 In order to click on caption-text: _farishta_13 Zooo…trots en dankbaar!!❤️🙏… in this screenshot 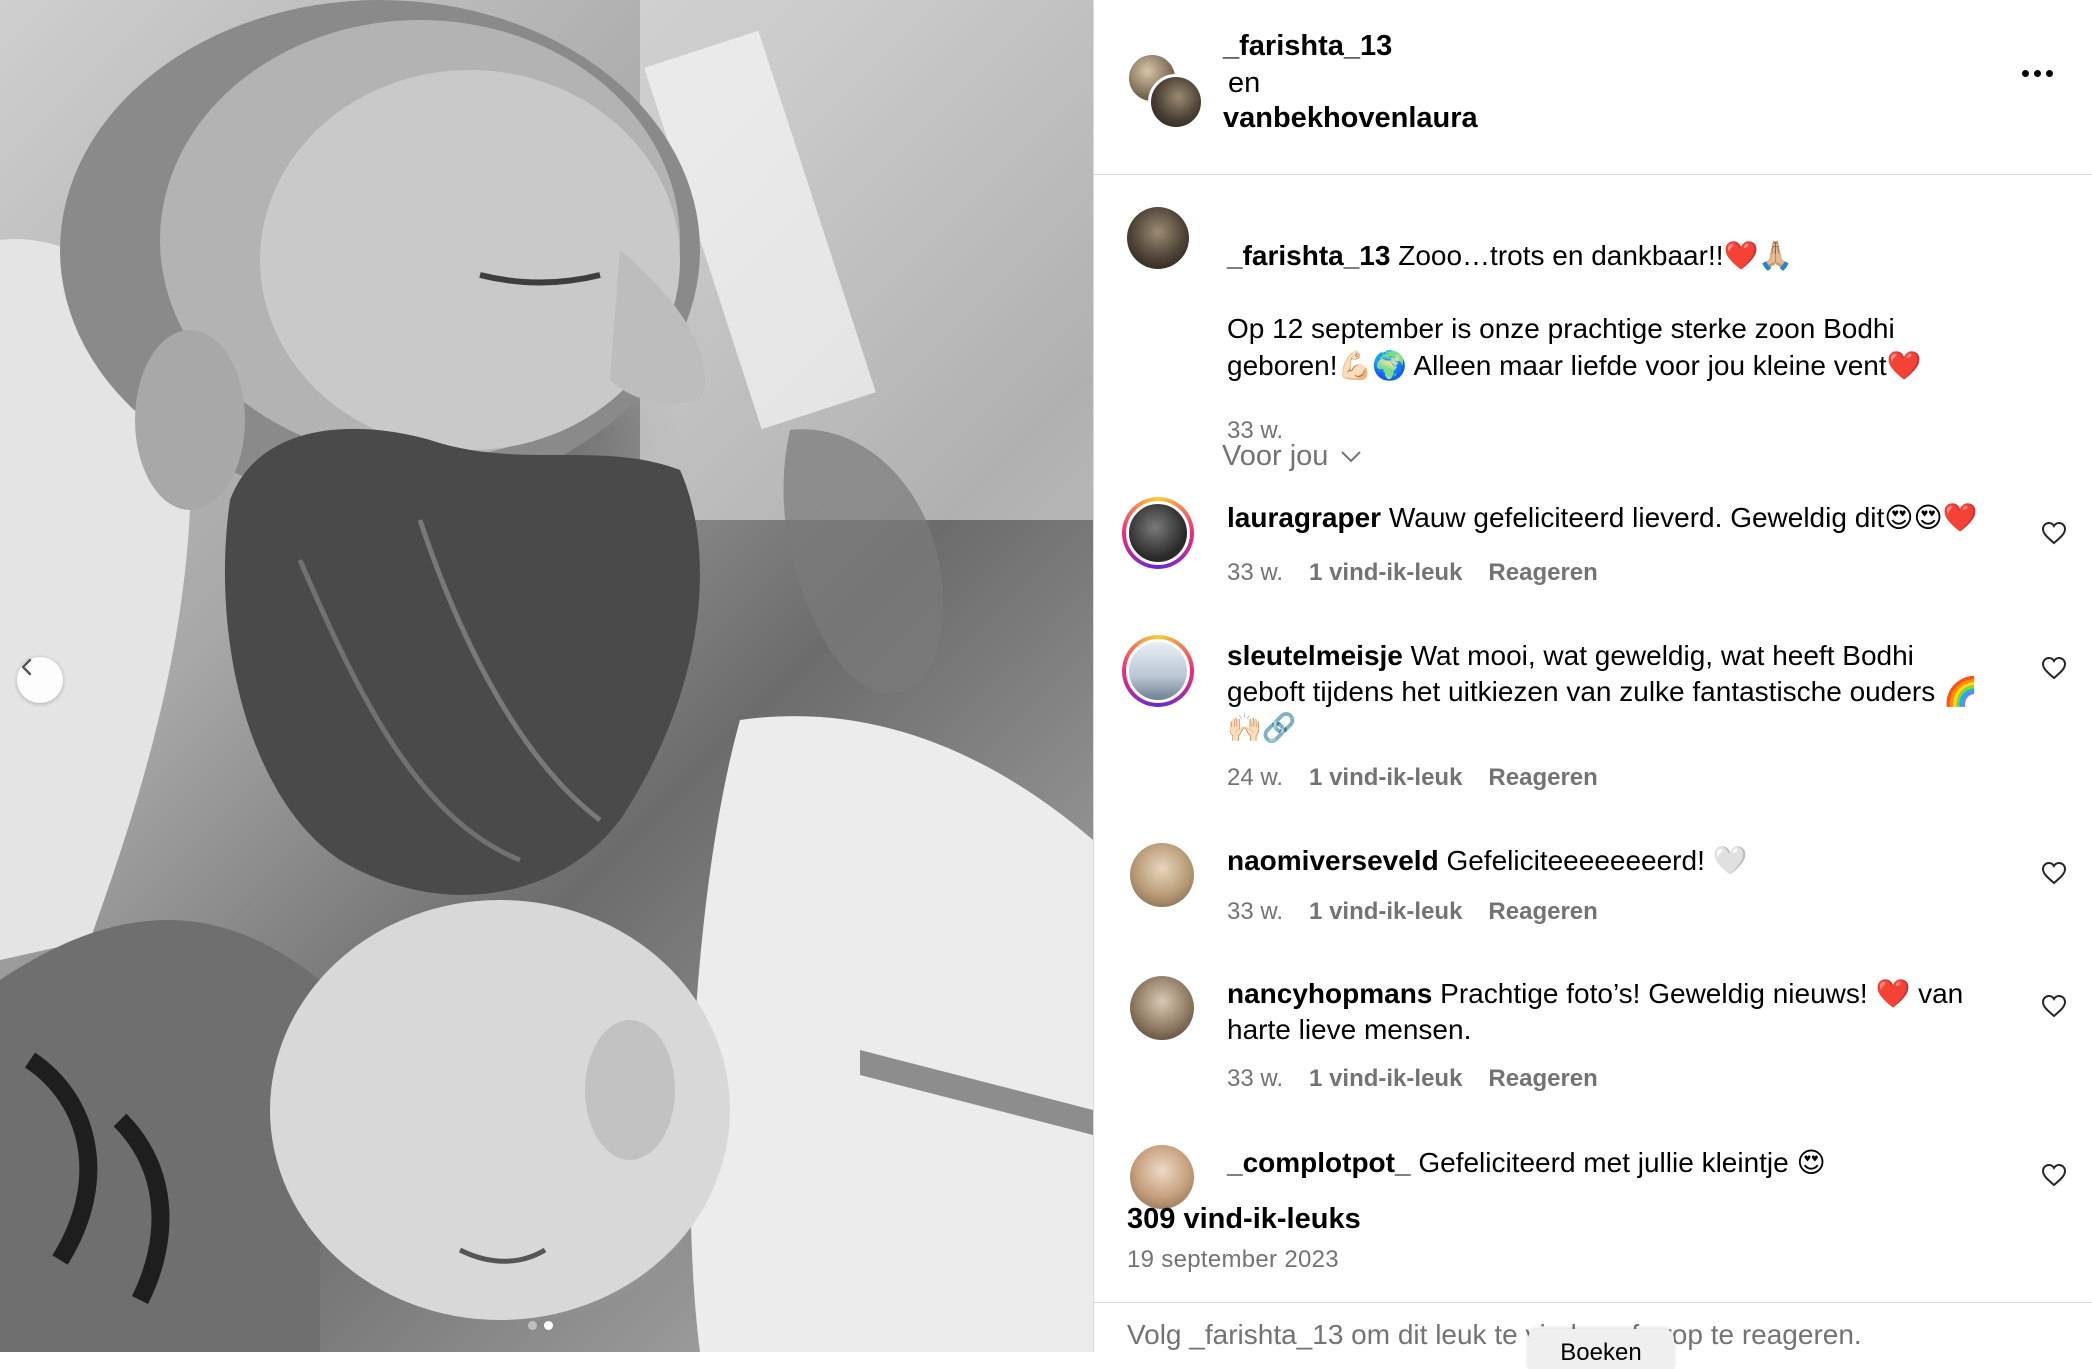, I will do `click(1617, 341)`.